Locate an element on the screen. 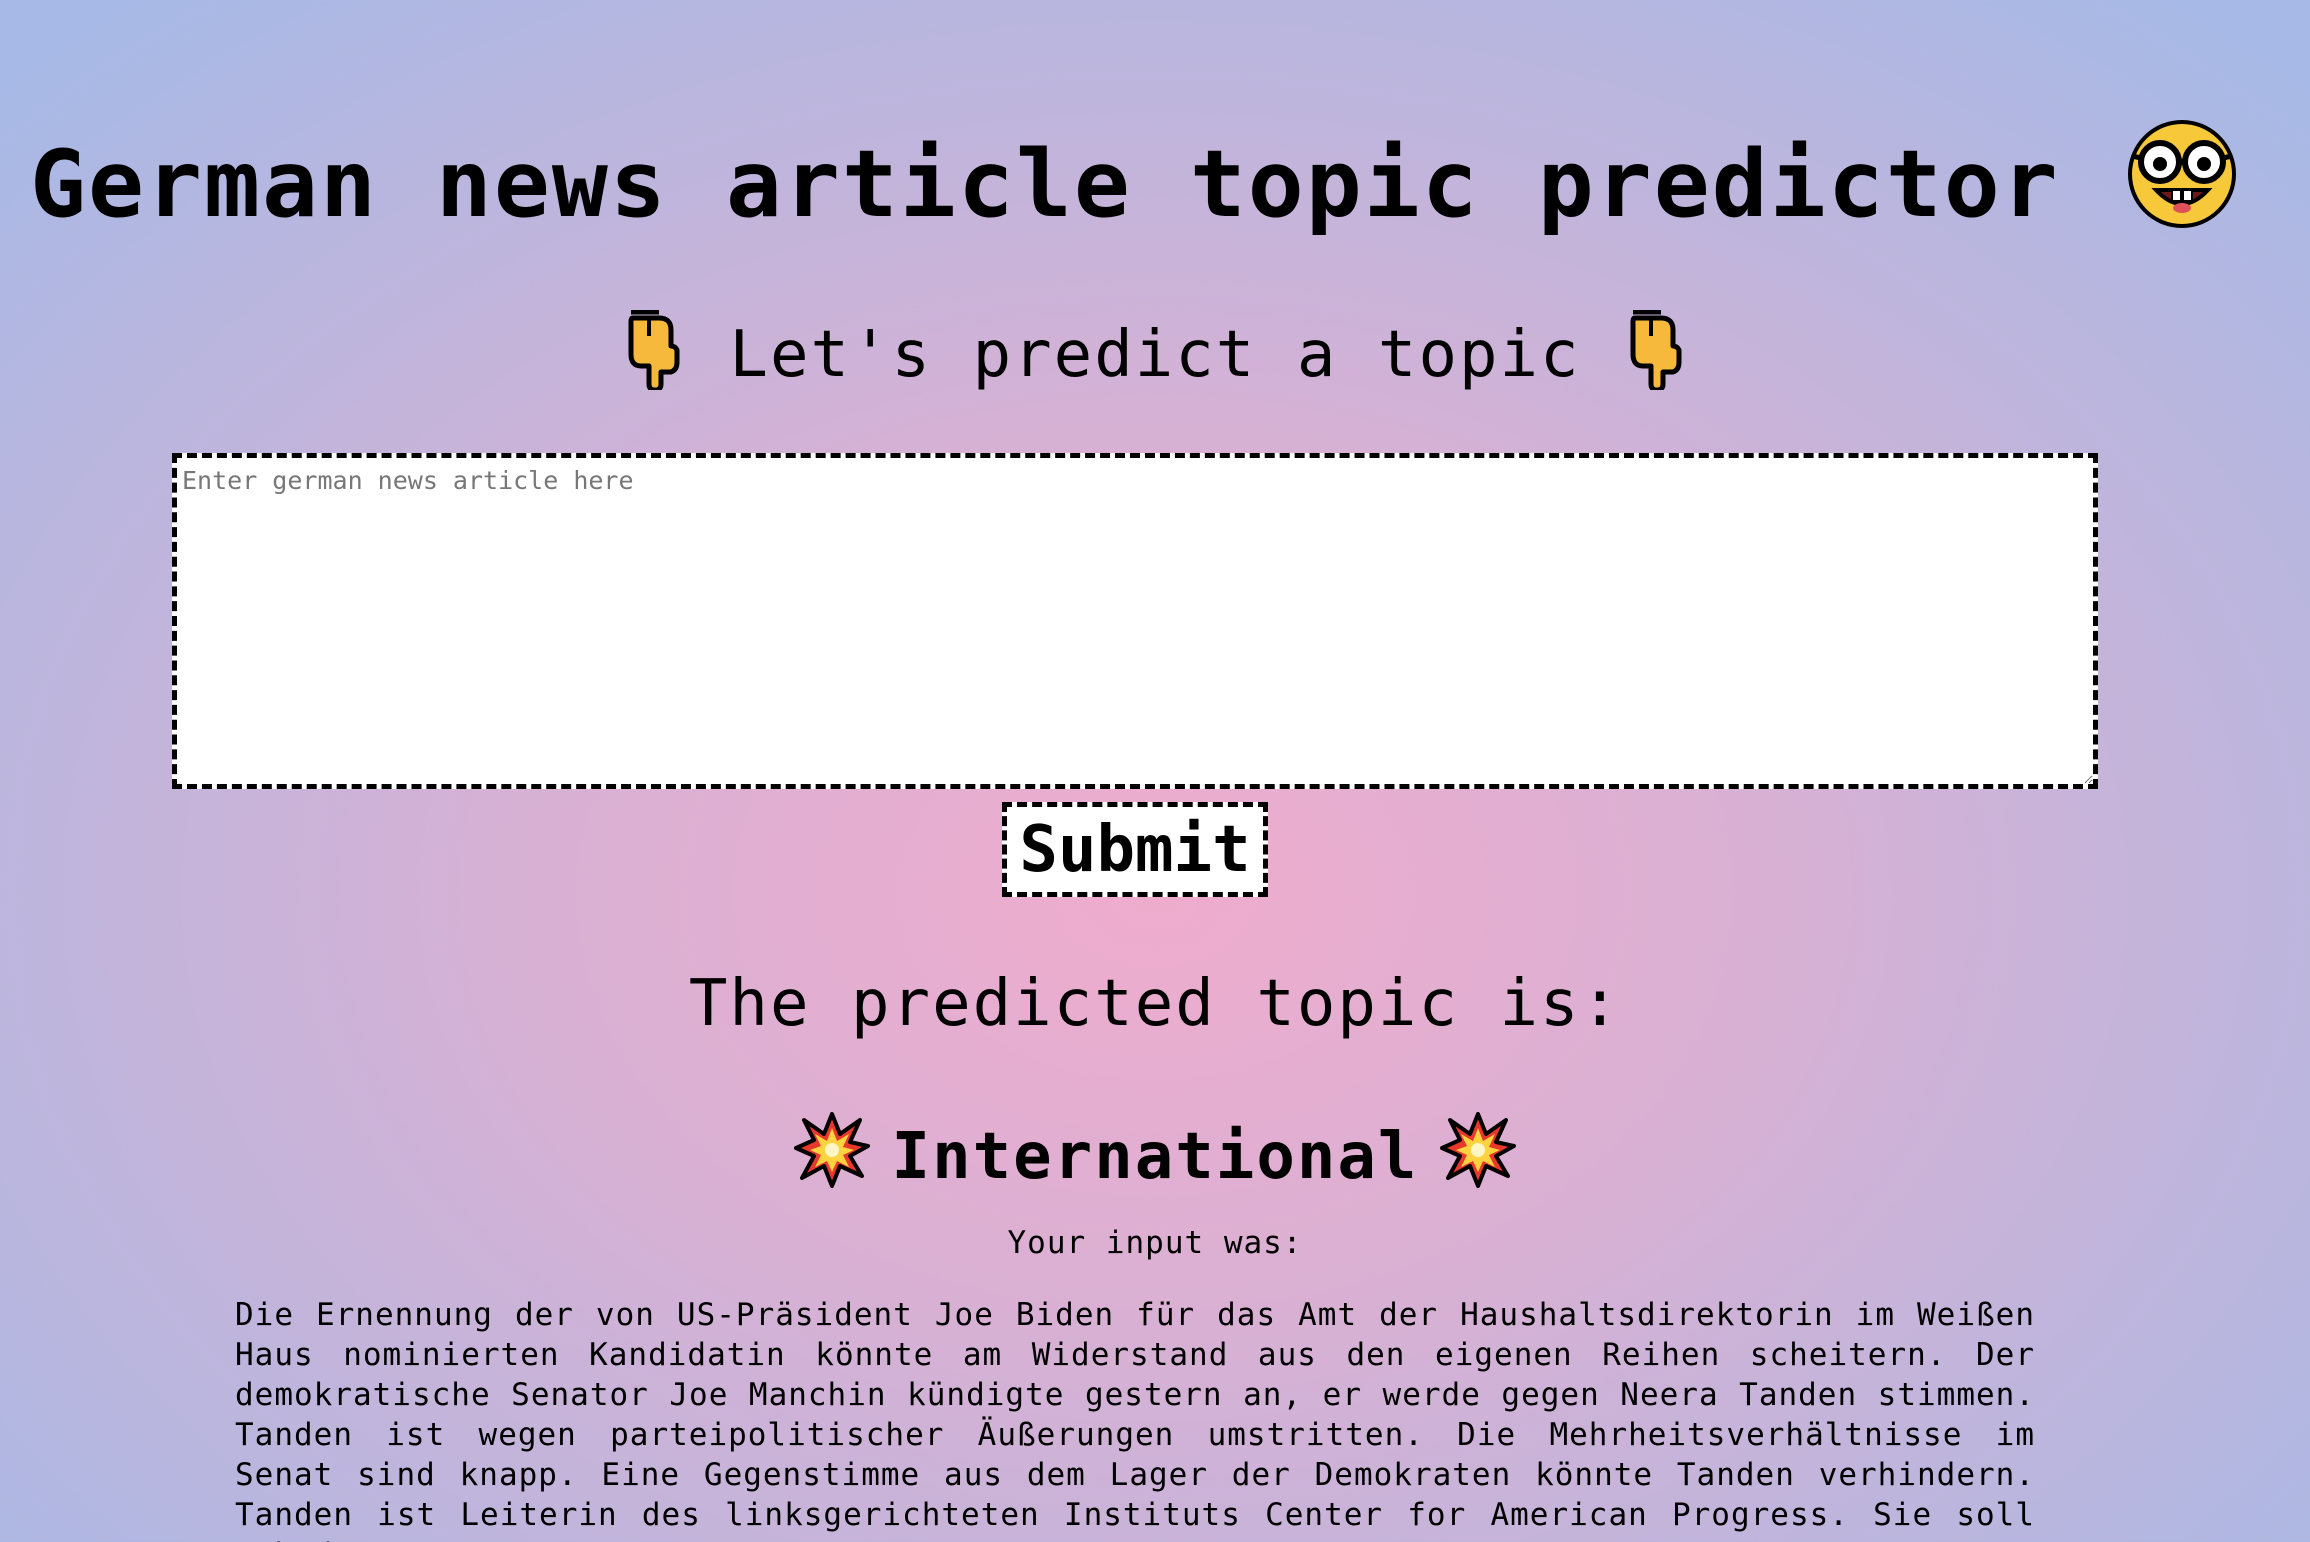 The height and width of the screenshot is (1542, 2310). predicted-topic-text: International is located at coordinates (1155, 1157).